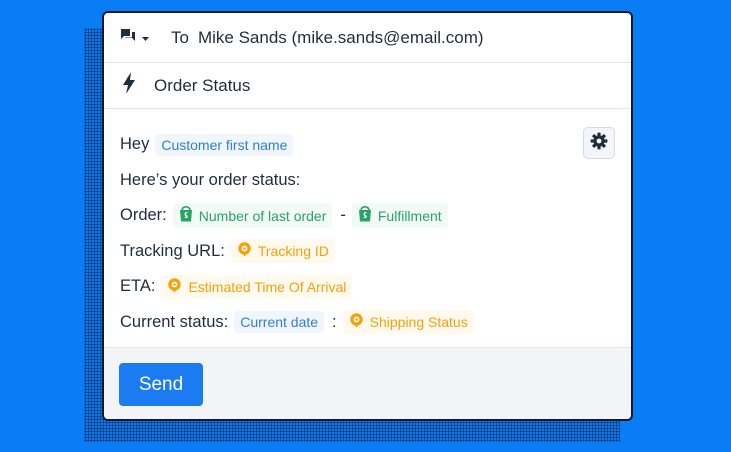 The image size is (731, 452). I want to click on intro-line: Here’s your order status:, so click(367, 181).